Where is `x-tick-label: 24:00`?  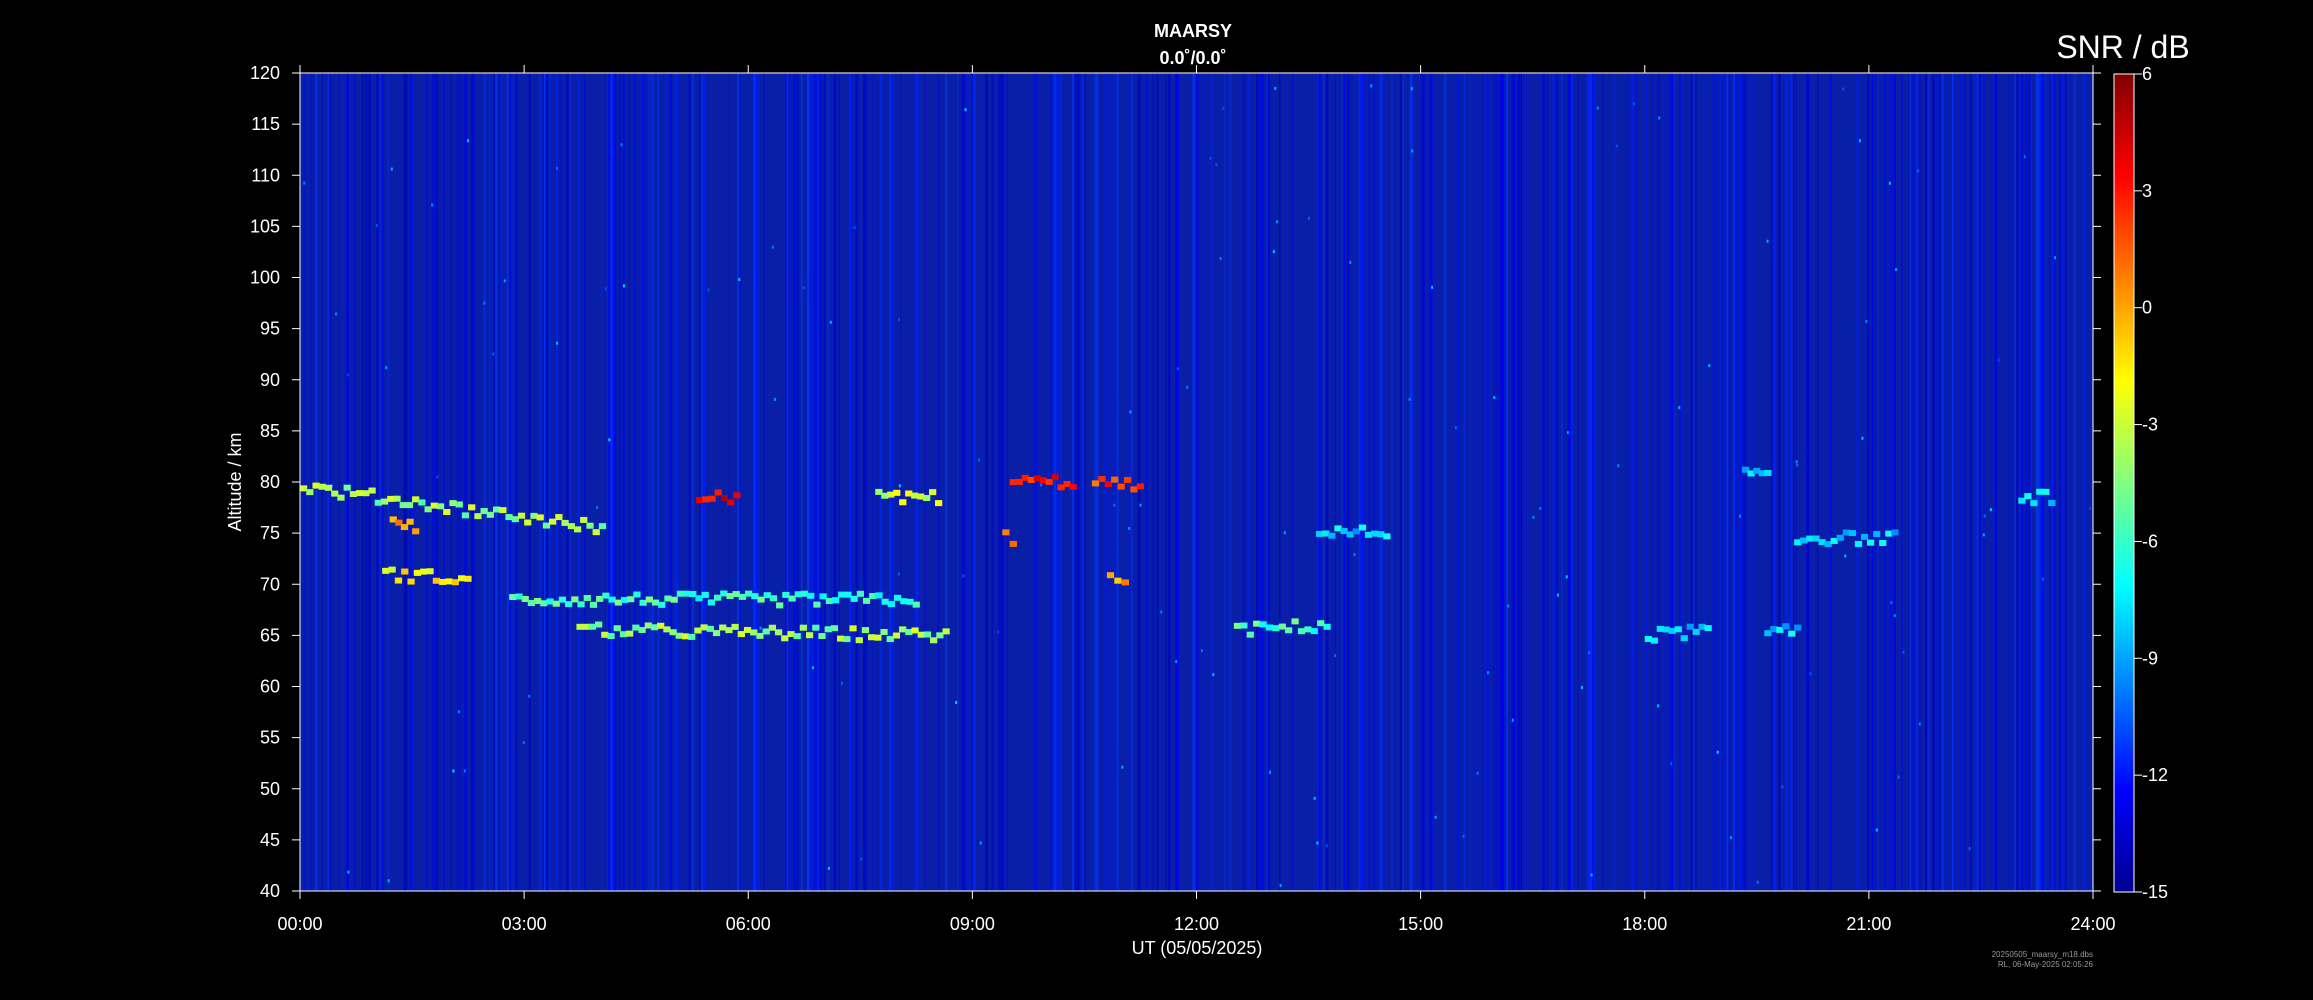 x-tick-label: 24:00 is located at coordinates (2092, 924).